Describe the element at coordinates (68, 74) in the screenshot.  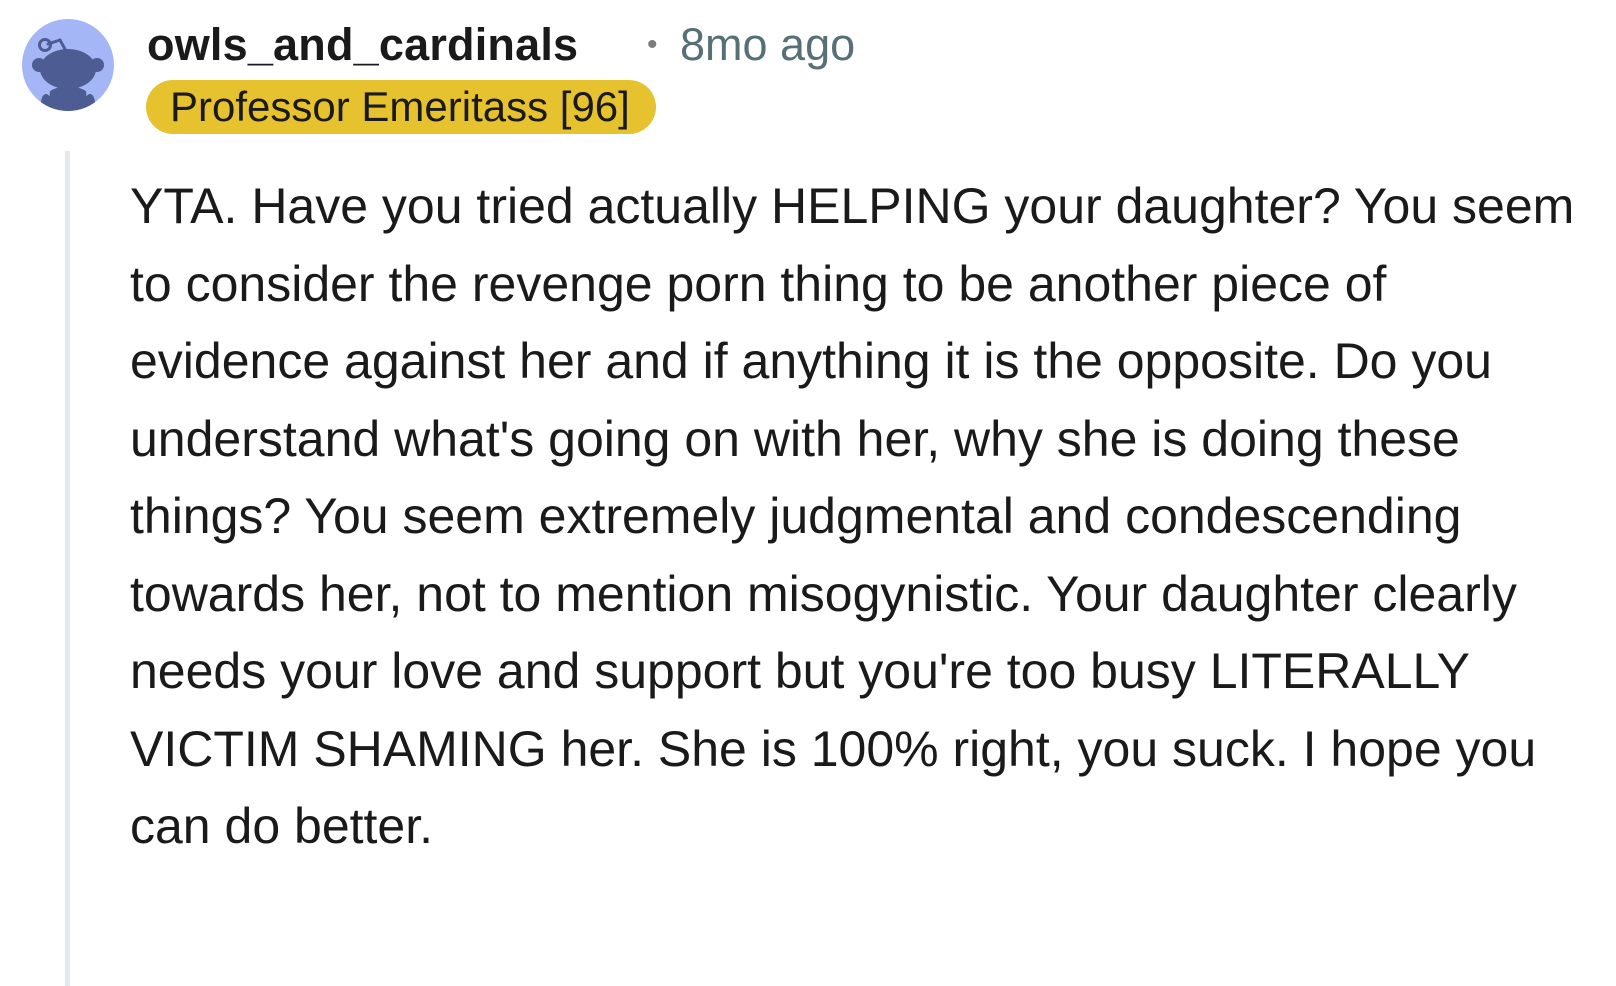
I see `snoo-avatar-icon` at that location.